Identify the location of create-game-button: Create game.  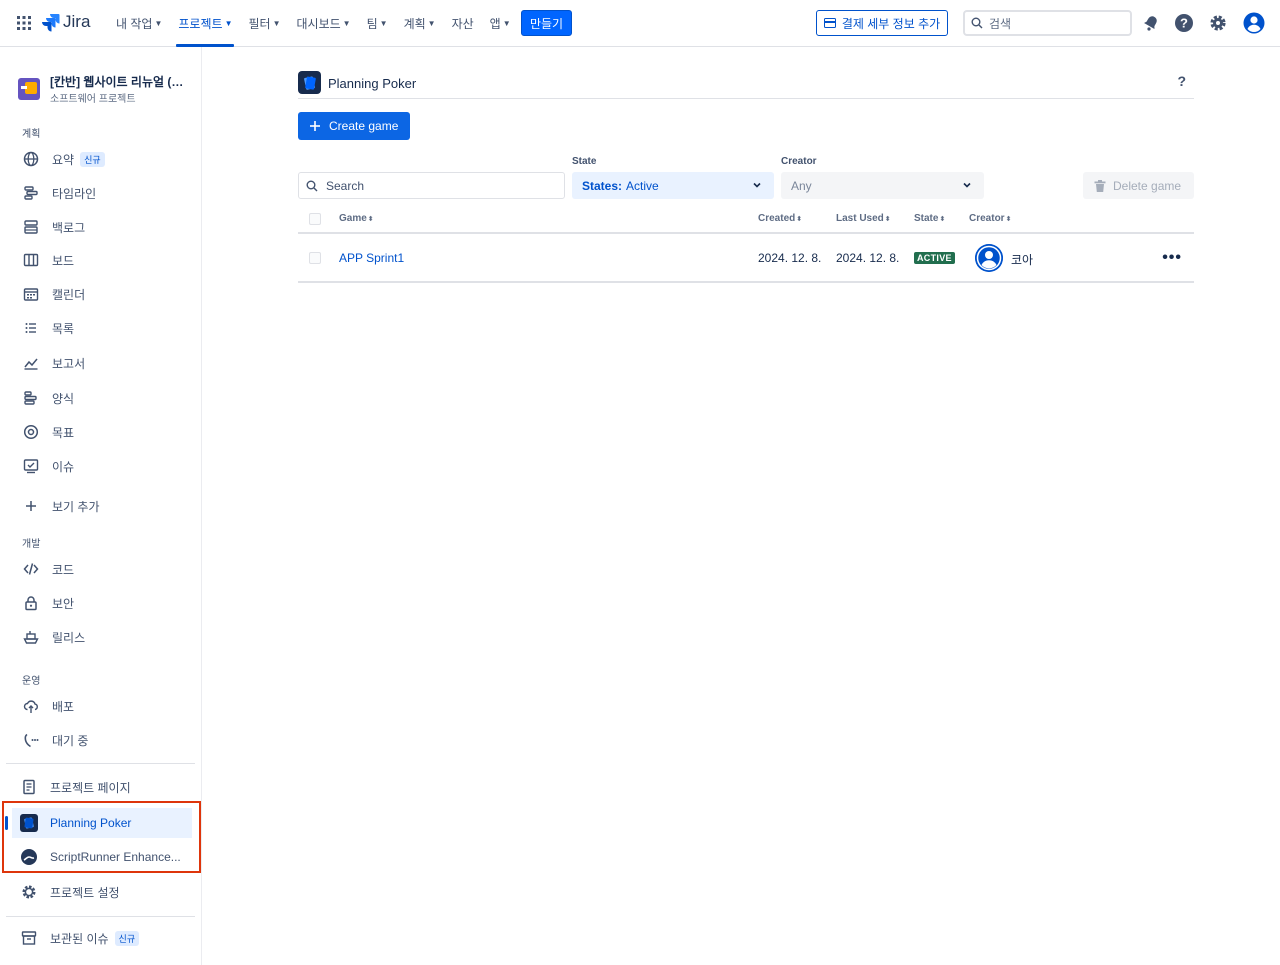
(354, 126).